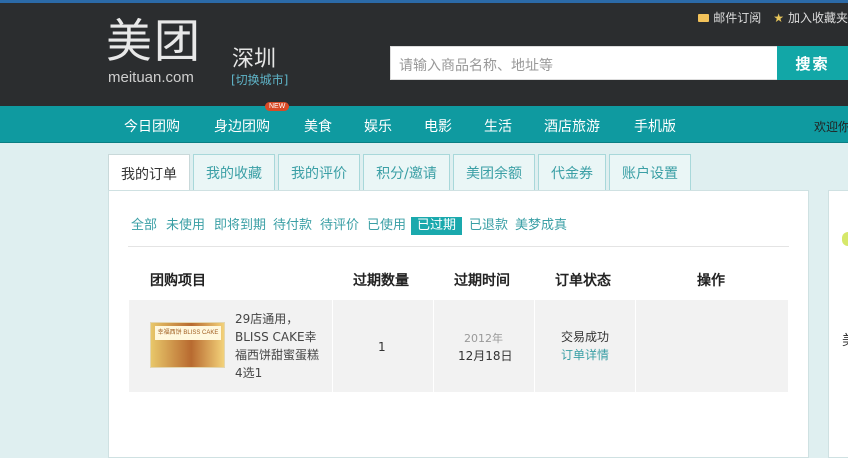  What do you see at coordinates (498, 126) in the screenshot?
I see `nav-item-life: 生活` at bounding box center [498, 126].